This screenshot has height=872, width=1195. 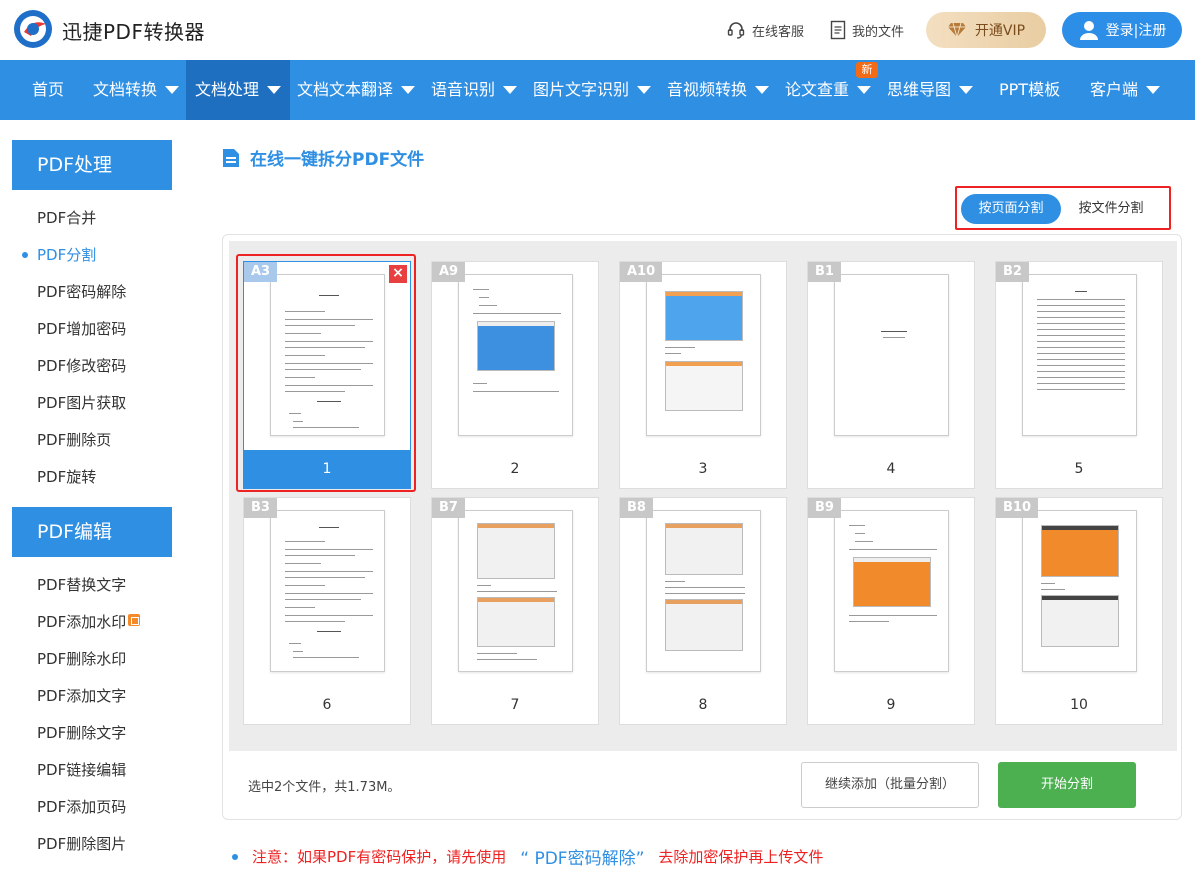 What do you see at coordinates (636, 508) in the screenshot?
I see `page-source-tag: B8` at bounding box center [636, 508].